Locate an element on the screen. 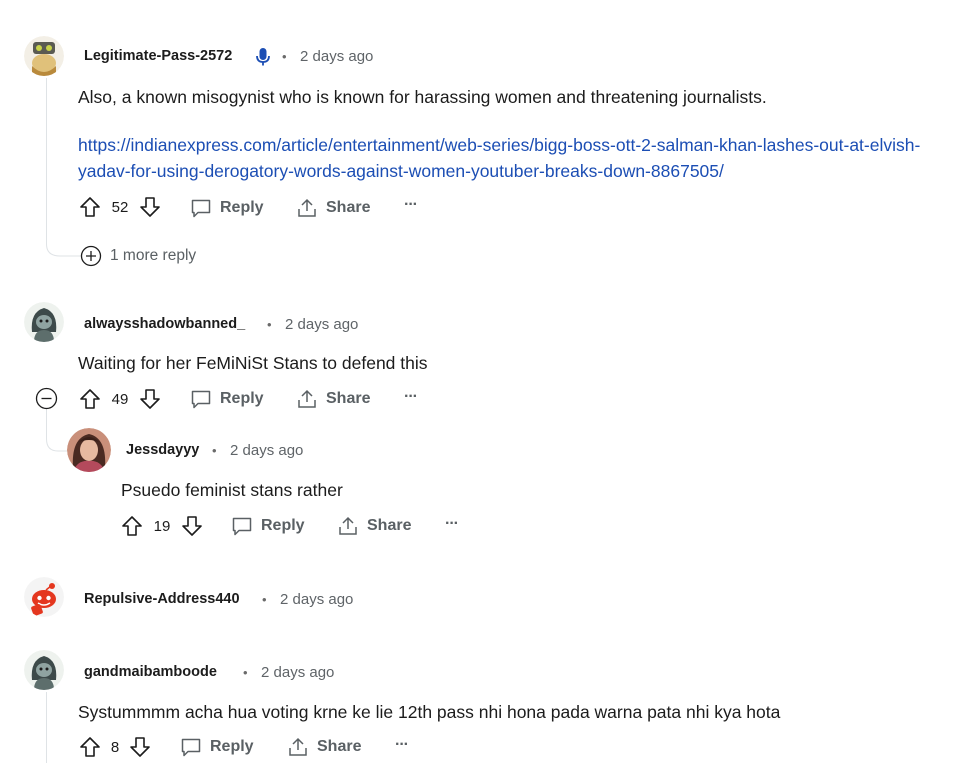 The width and height of the screenshot is (973, 763). plus-circle-icon is located at coordinates (91, 256).